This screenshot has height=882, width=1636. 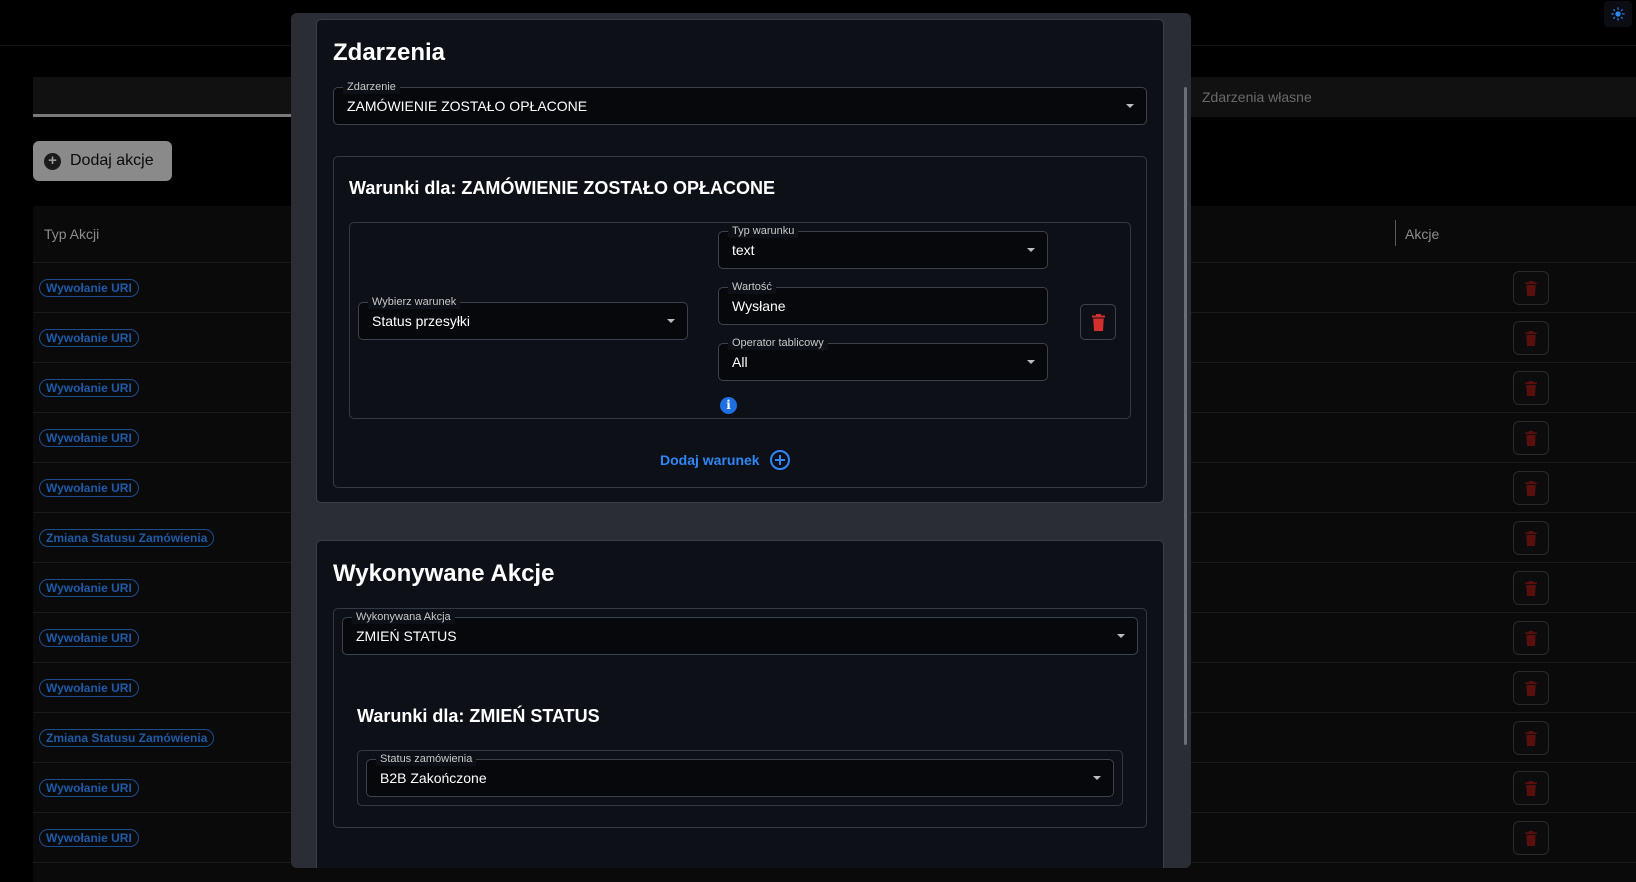 What do you see at coordinates (740, 632) in the screenshot?
I see `action-select: Wykonywana Akcja ZMIEŃ STATUS` at bounding box center [740, 632].